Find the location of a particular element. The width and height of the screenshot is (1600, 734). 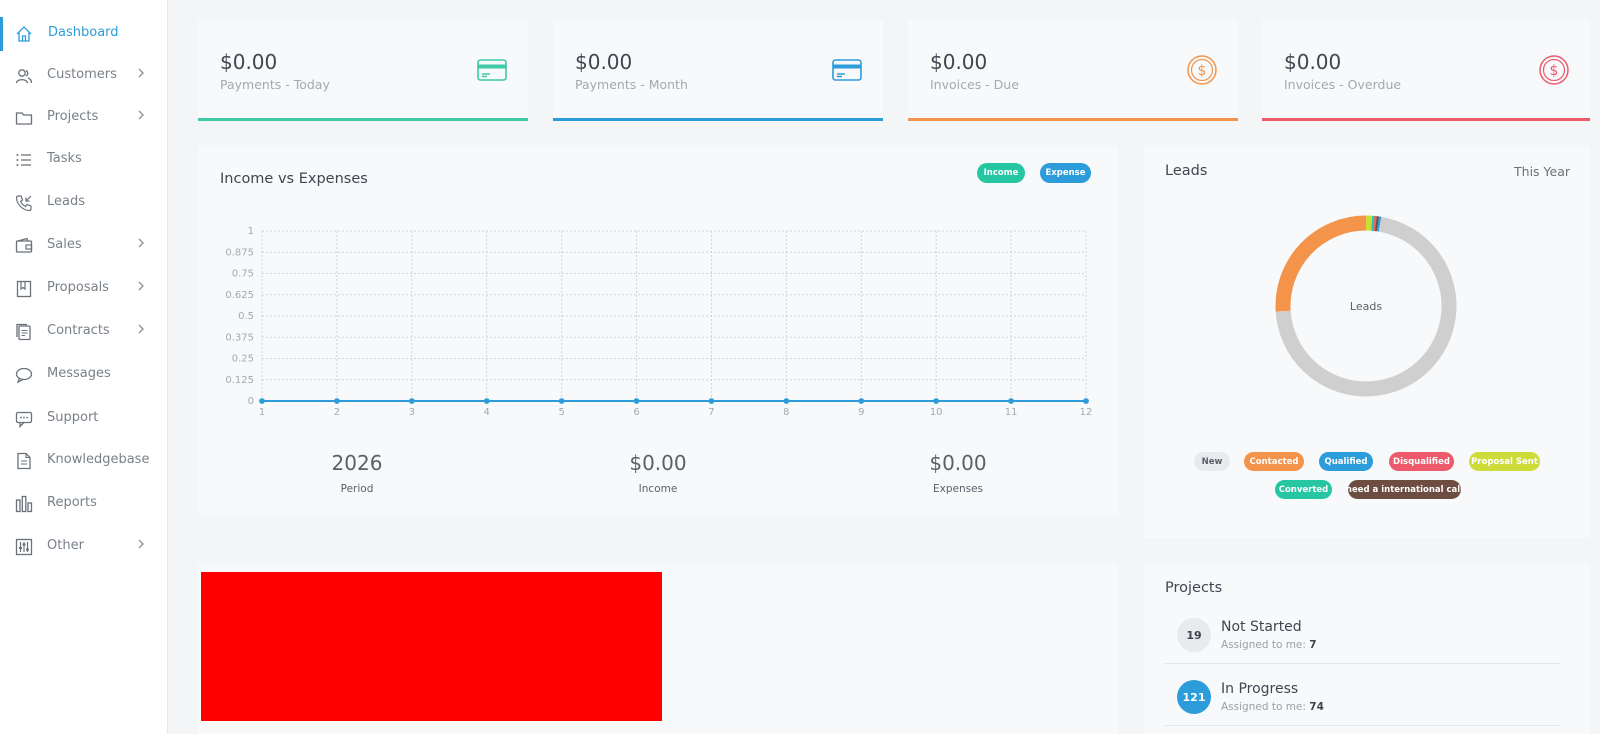

project-status-row: 19 Not Started Assigned to me: 7 is located at coordinates (1362, 634).